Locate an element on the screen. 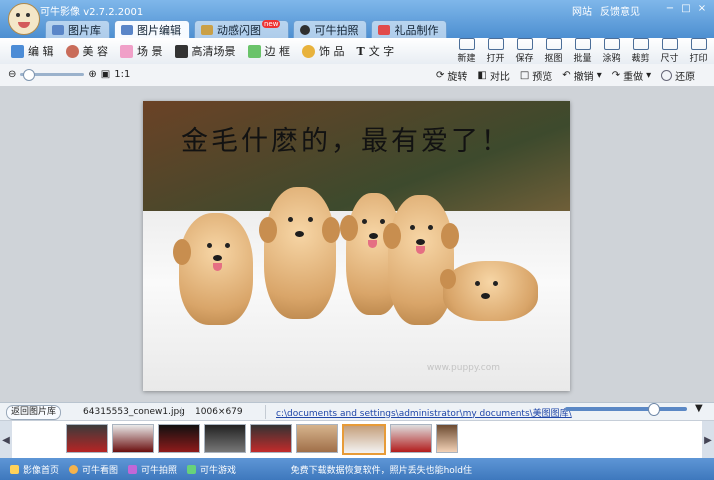 The height and width of the screenshot is (480, 714). tongue is located at coordinates (217, 267).